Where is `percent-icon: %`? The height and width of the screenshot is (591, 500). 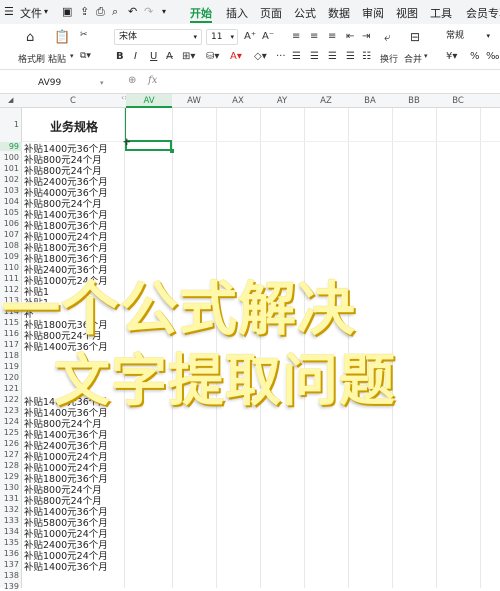 percent-icon: % is located at coordinates (475, 56).